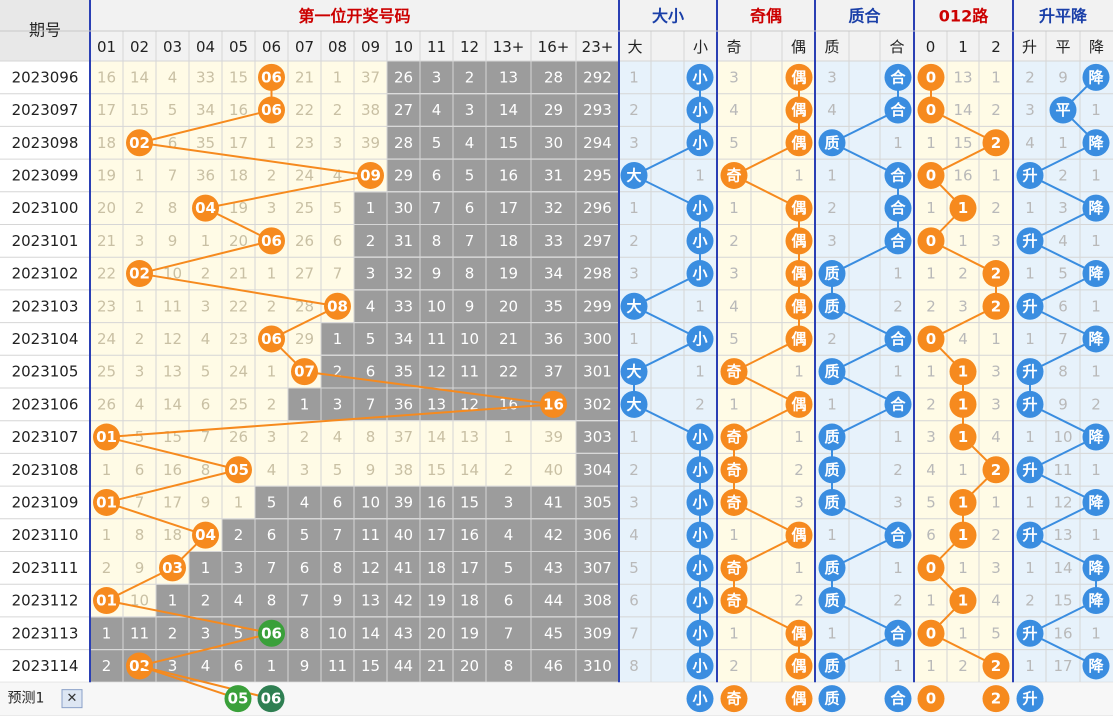  I want to click on number-cell: 19, so click(508, 274).